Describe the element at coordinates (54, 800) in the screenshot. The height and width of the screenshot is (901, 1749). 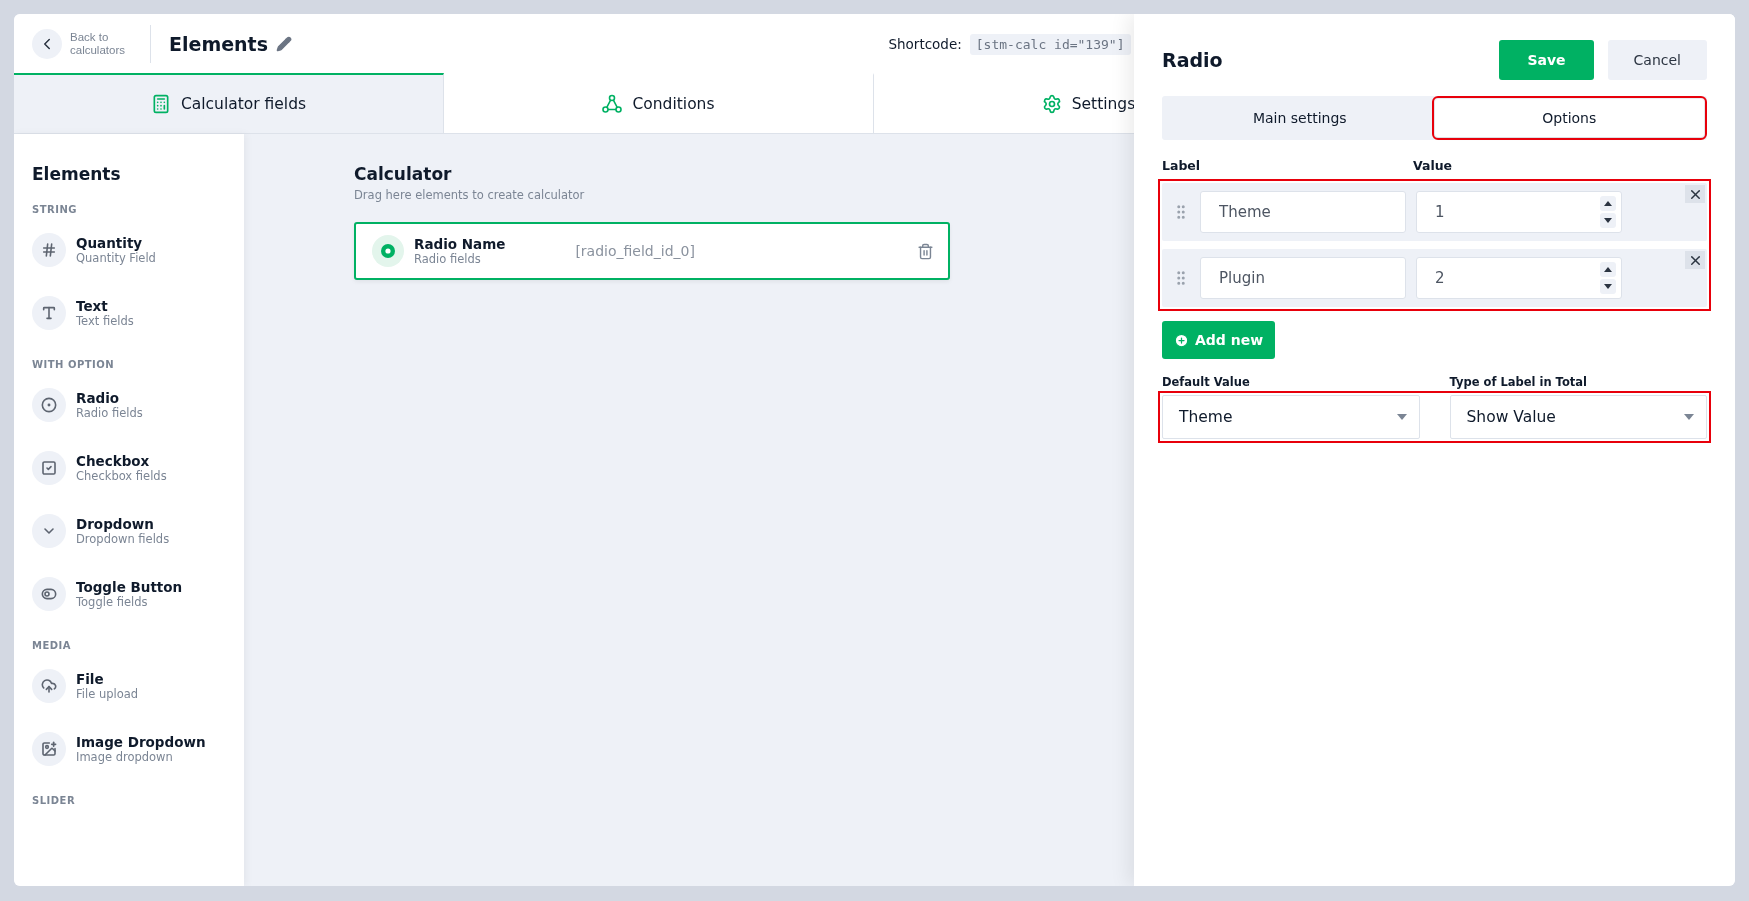
I see `group-heading: SLIDER` at that location.